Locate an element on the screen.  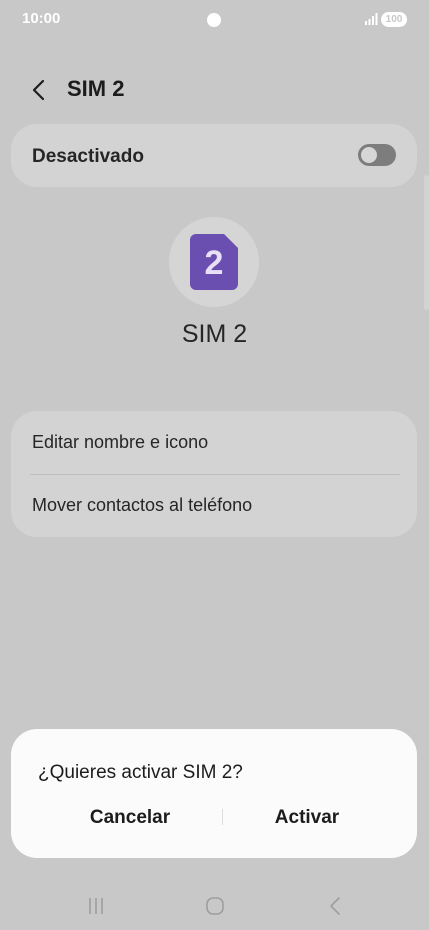
back-icon is located at coordinates (336, 906).